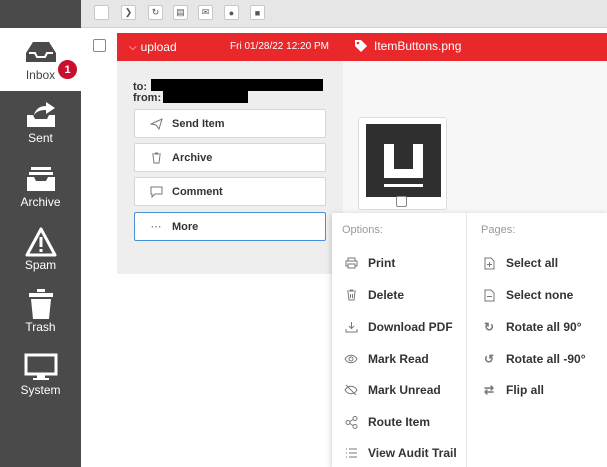 The width and height of the screenshot is (607, 467). What do you see at coordinates (399, 422) in the screenshot?
I see `route-item-label: Route Item` at bounding box center [399, 422].